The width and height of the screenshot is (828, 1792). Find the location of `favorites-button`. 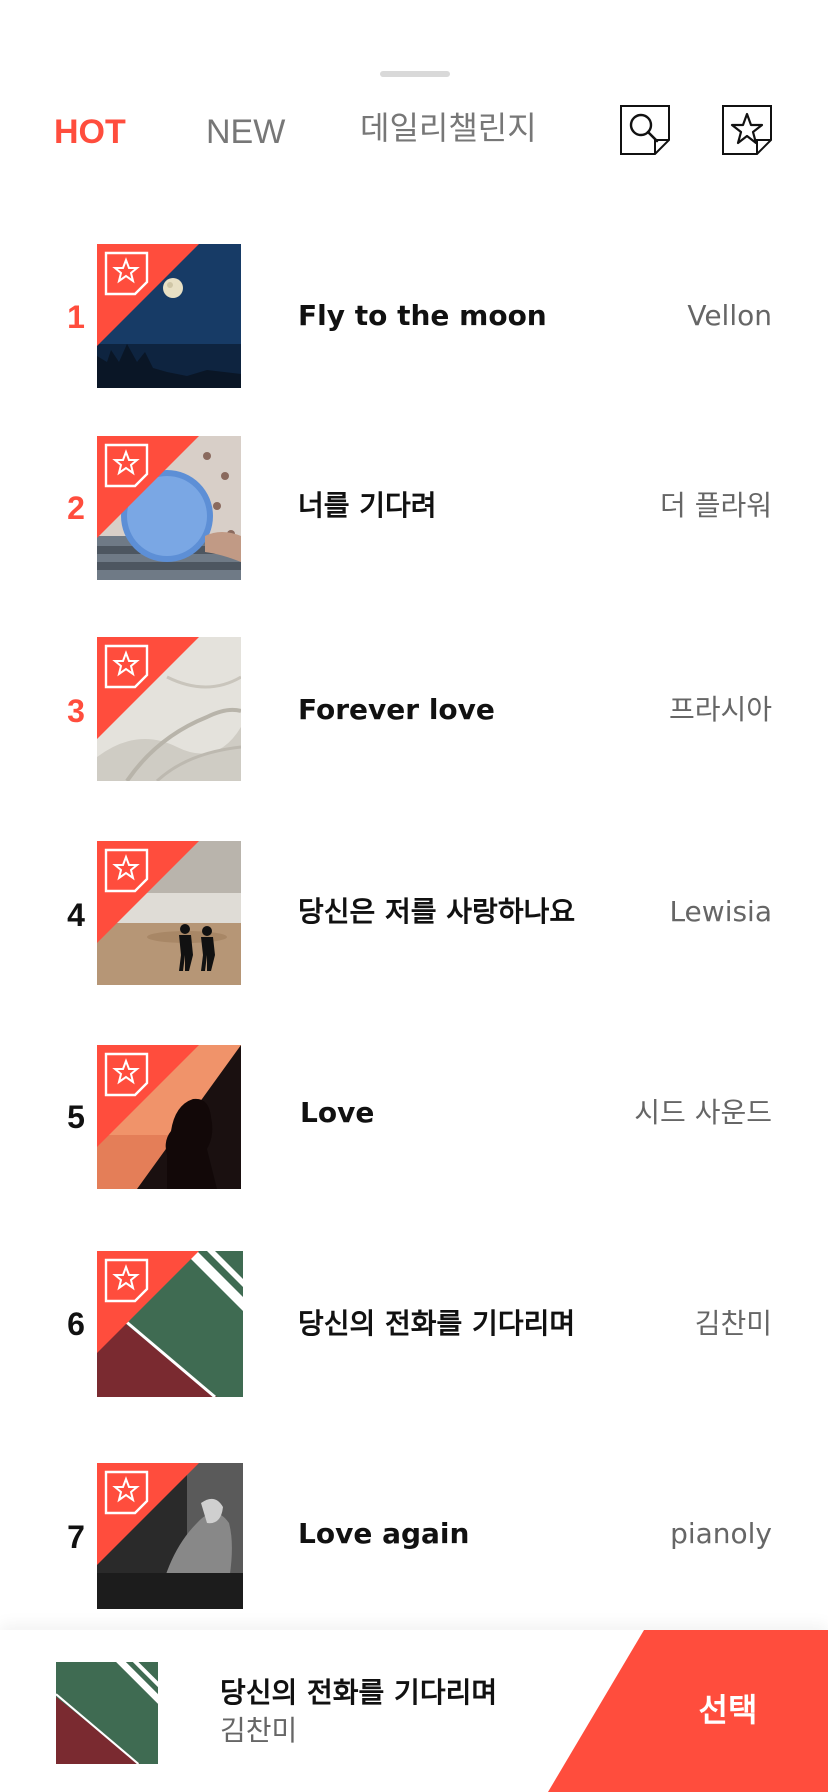

favorites-button is located at coordinates (747, 130).